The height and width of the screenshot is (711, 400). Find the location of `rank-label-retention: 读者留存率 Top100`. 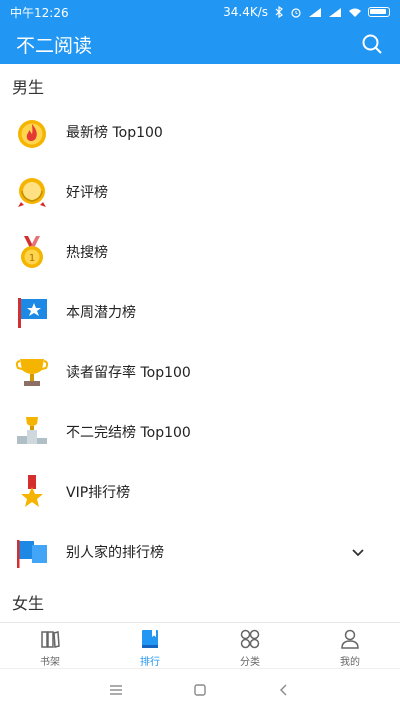

rank-label-retention: 读者留存率 Top100 is located at coordinates (128, 373).